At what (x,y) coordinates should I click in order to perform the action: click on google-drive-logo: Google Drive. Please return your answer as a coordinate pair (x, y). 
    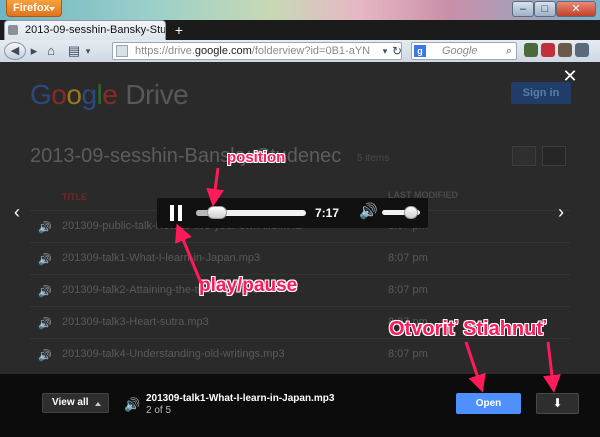
    Looking at the image, I should click on (109, 94).